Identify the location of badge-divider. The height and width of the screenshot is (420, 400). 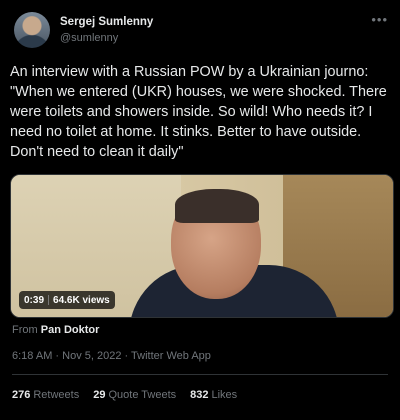
(49, 300).